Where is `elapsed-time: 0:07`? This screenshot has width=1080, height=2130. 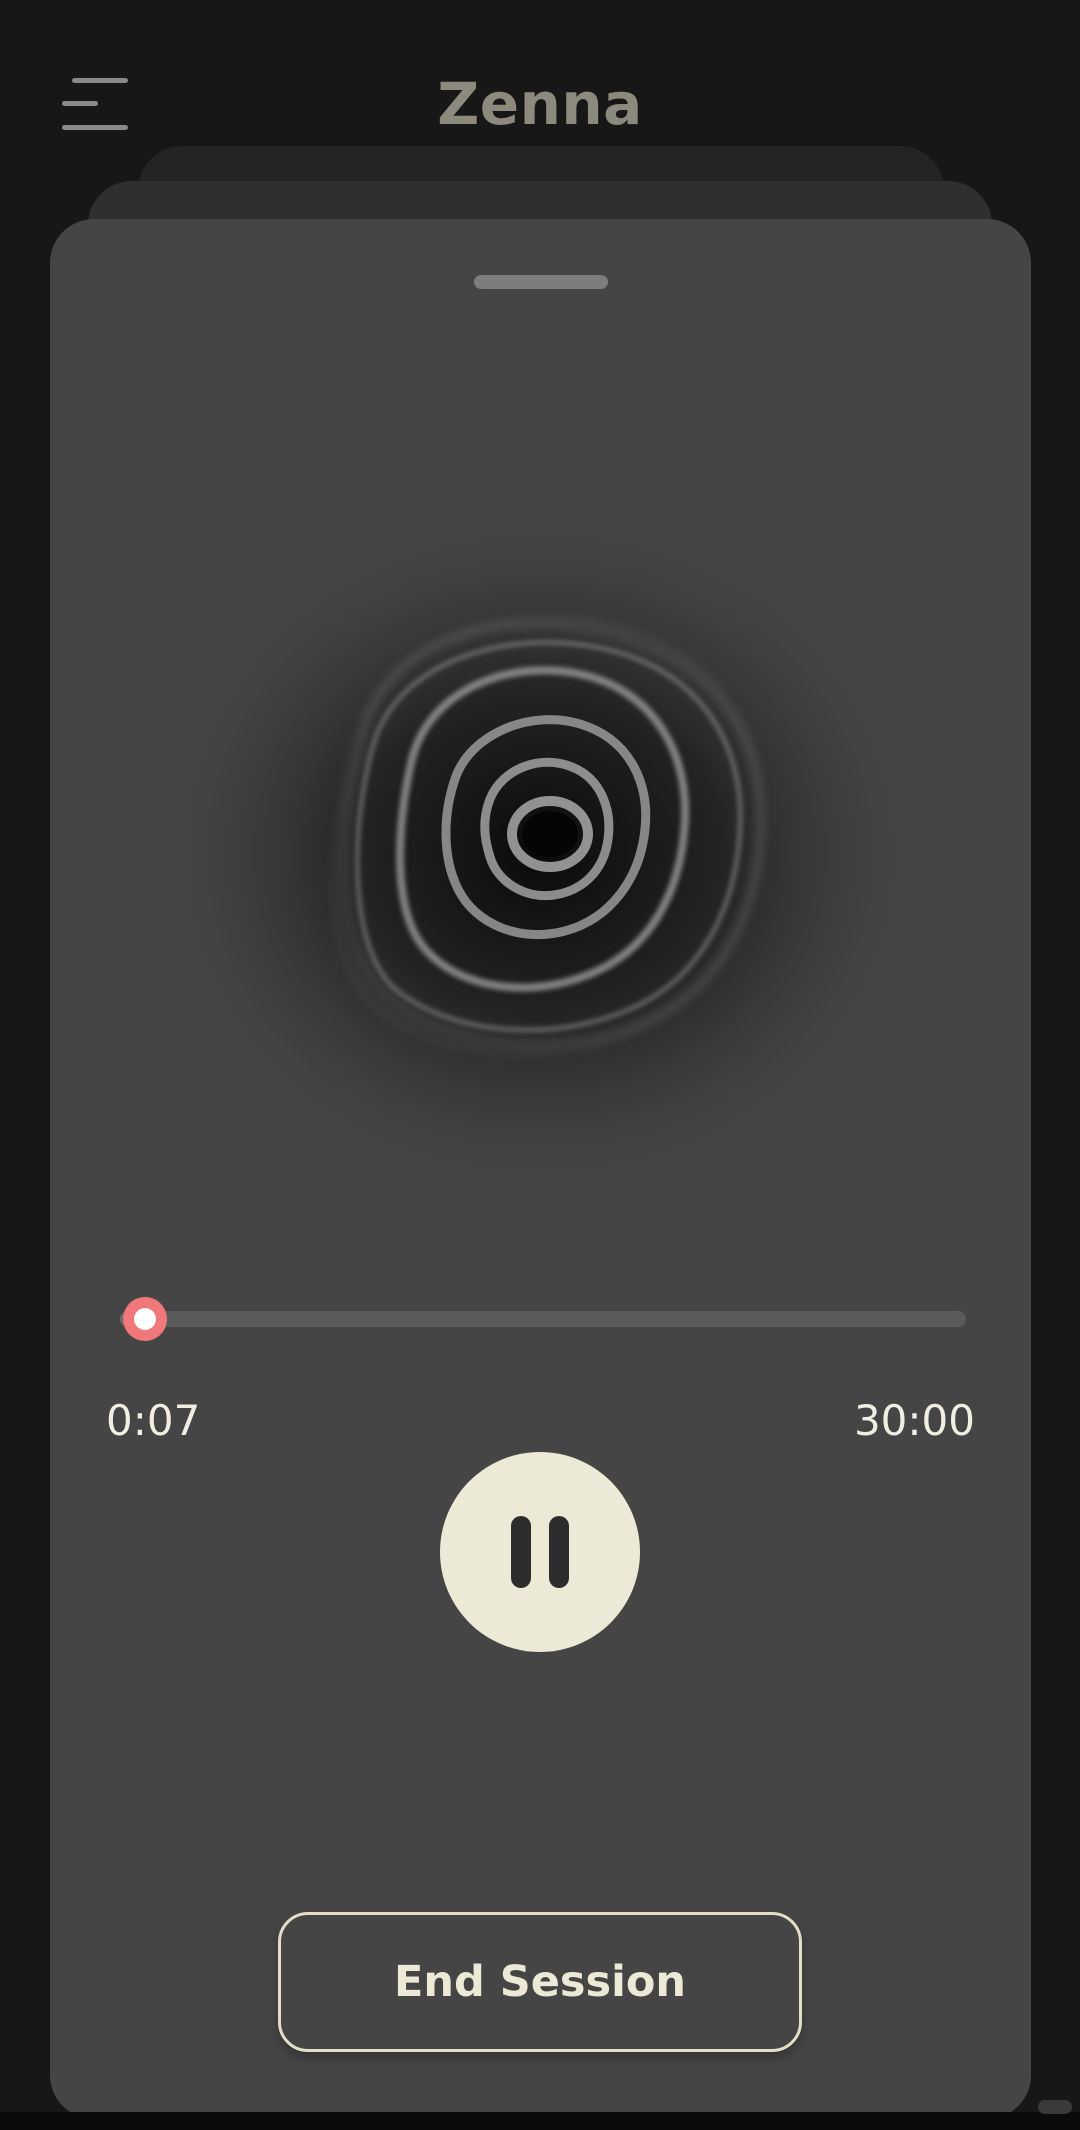
elapsed-time: 0:07 is located at coordinates (153, 1420).